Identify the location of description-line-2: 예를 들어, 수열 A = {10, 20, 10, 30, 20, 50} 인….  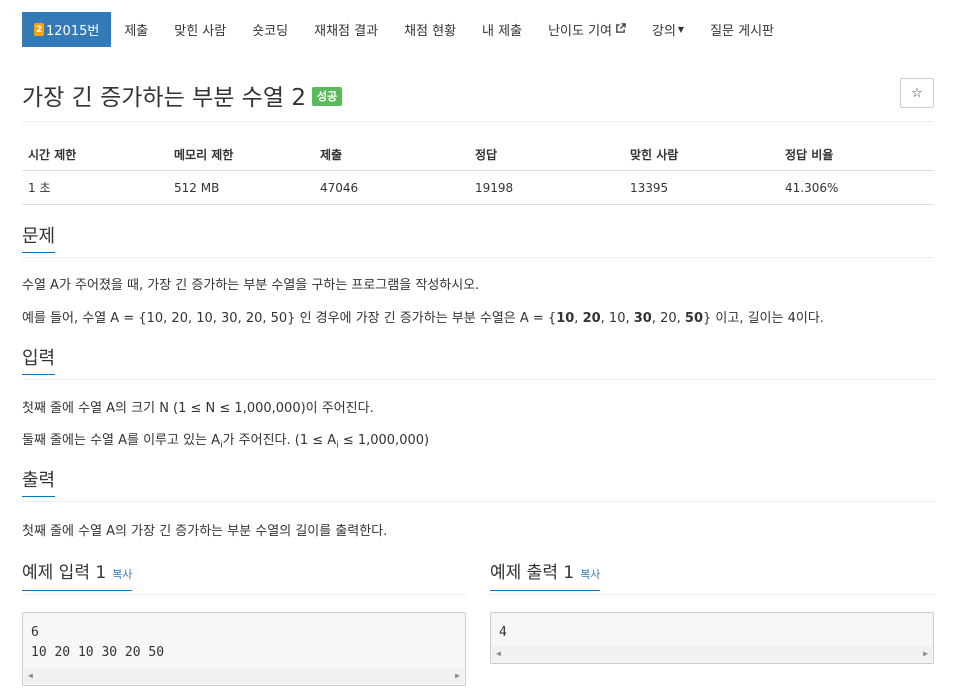
(423, 318).